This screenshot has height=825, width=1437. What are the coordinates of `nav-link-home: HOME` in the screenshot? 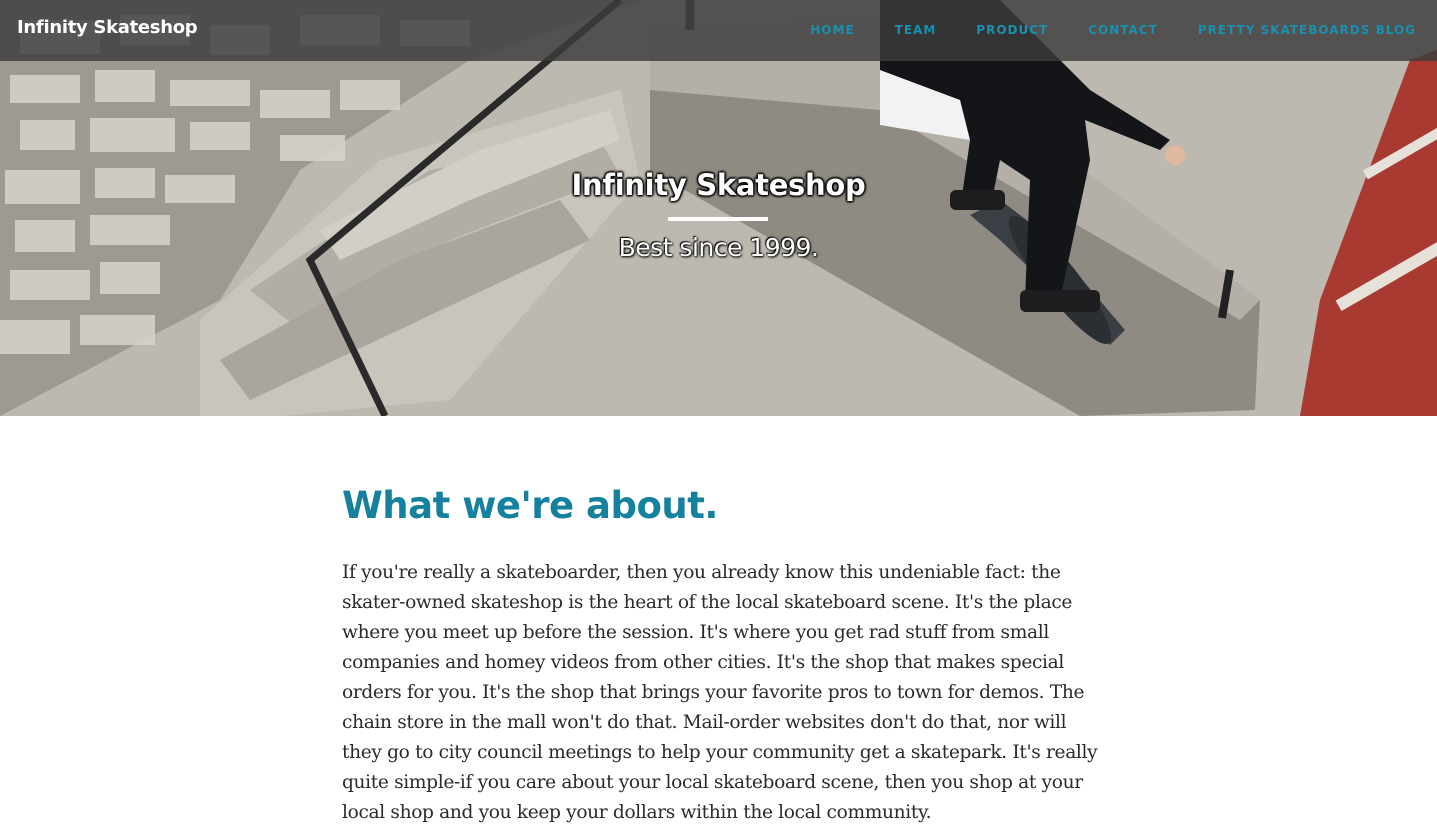 It's located at (832, 30).